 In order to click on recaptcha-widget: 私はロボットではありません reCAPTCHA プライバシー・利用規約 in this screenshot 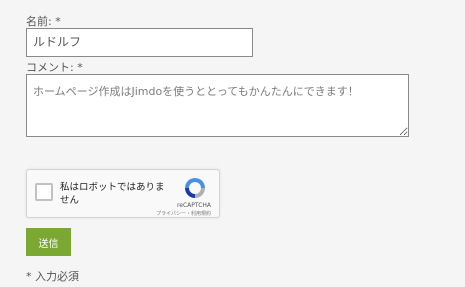, I will do `click(123, 193)`.